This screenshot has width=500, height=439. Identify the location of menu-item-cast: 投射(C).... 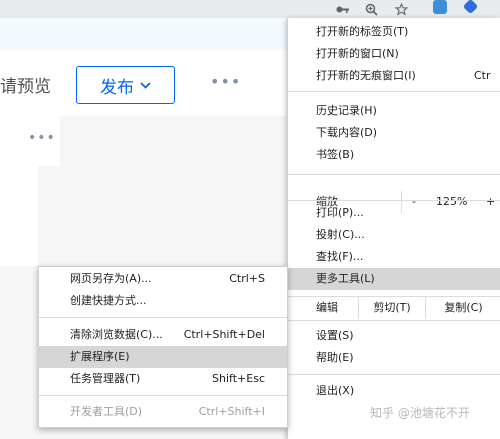
(394, 235).